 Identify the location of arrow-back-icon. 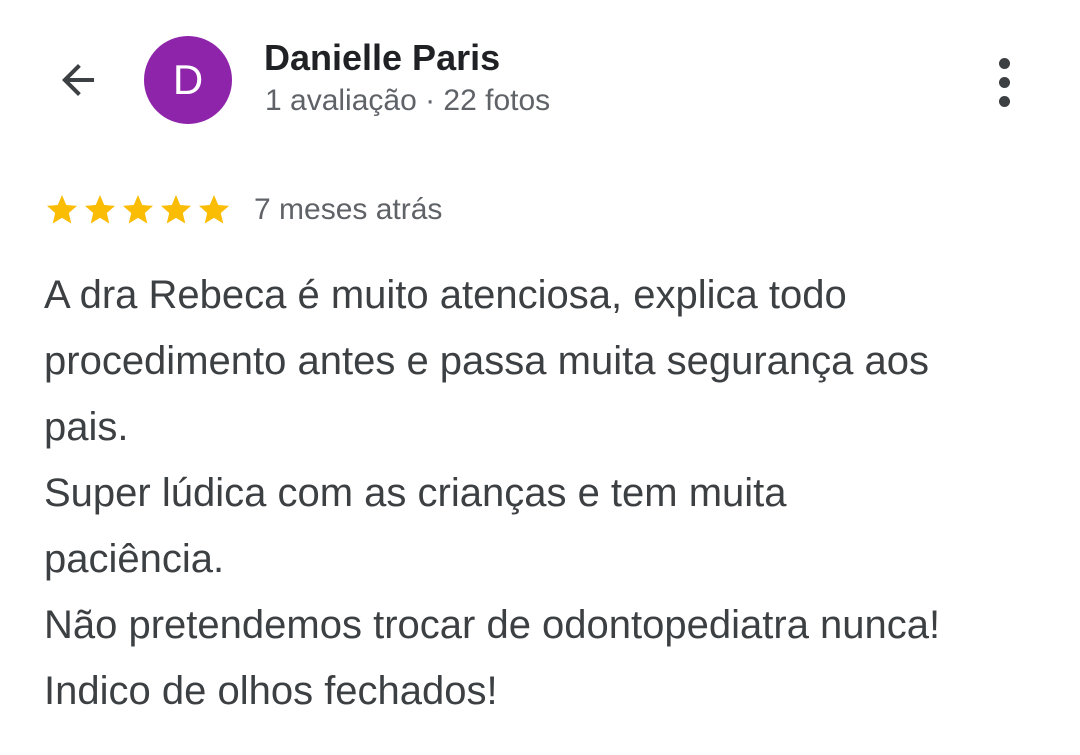
(78, 80).